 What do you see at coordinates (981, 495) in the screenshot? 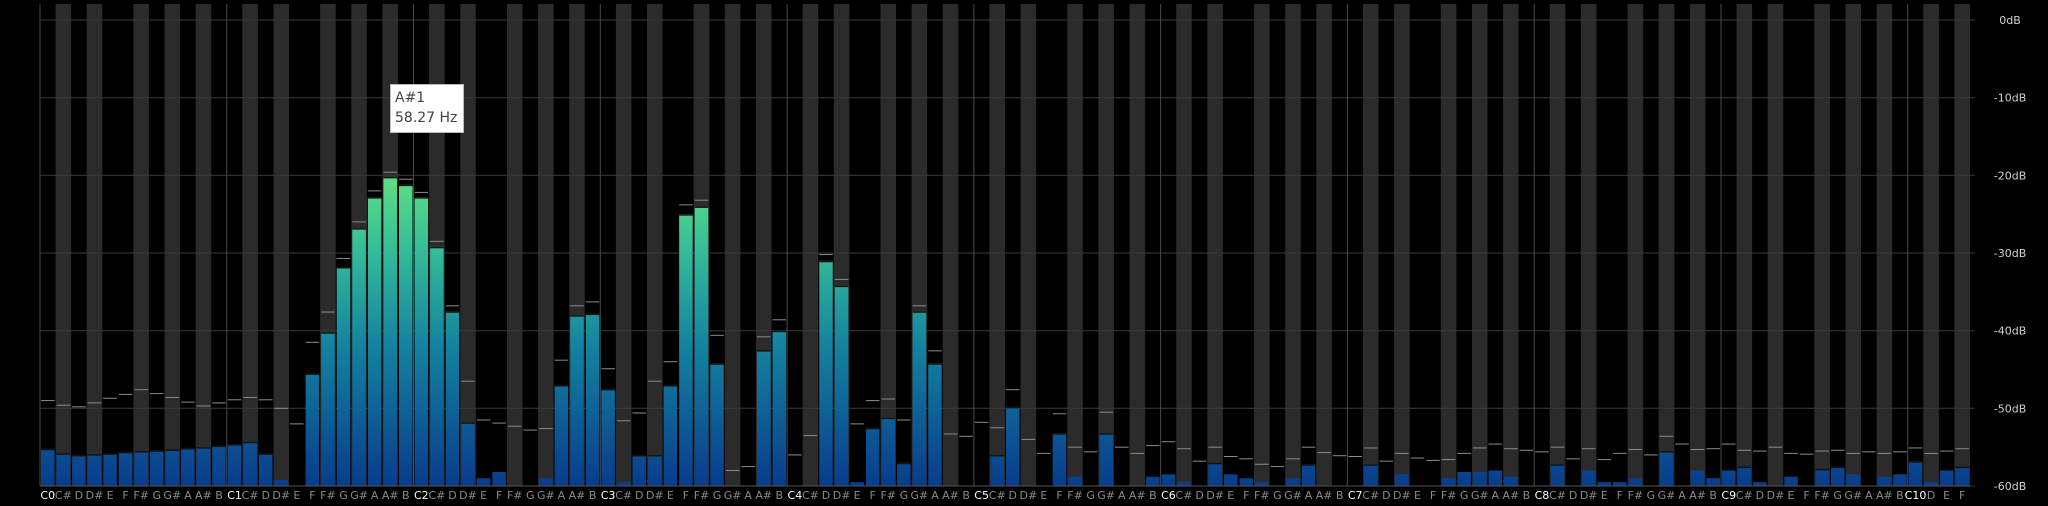
I see `x-tick-label: C5` at bounding box center [981, 495].